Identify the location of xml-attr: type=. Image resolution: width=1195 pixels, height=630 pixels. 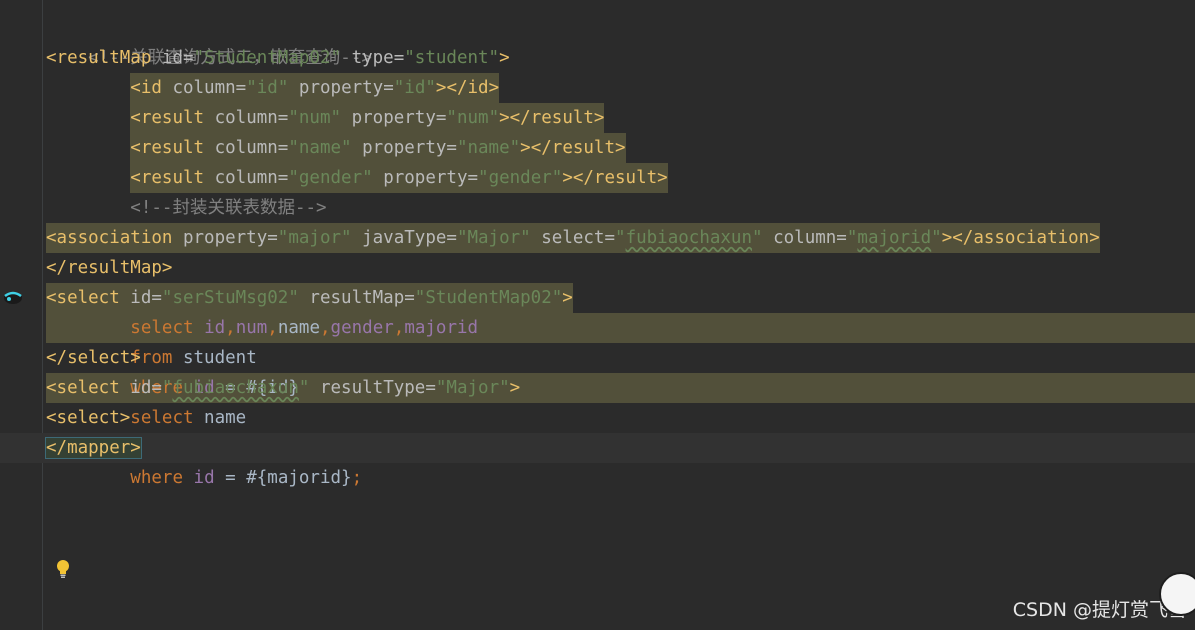
(378, 58).